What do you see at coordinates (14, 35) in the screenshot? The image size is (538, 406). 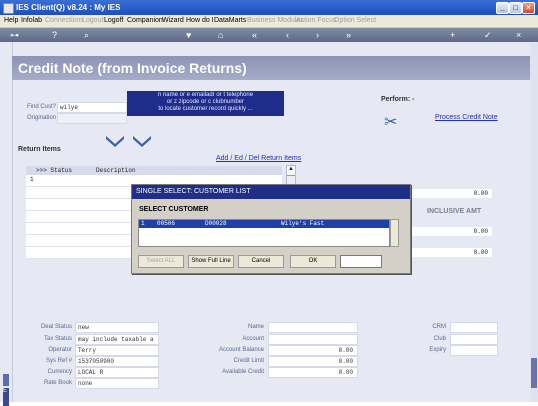 I see `key-icon: ⊶` at bounding box center [14, 35].